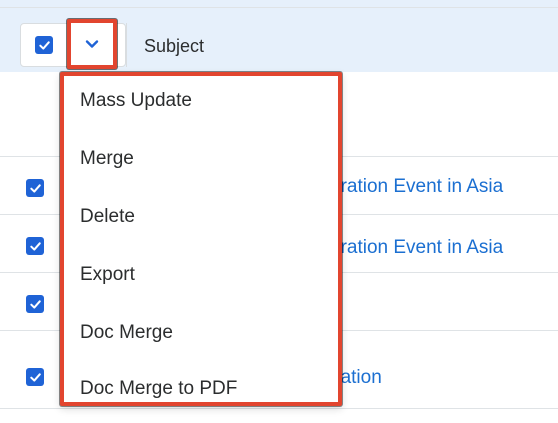  What do you see at coordinates (126, 45) in the screenshot?
I see `header-divider` at bounding box center [126, 45].